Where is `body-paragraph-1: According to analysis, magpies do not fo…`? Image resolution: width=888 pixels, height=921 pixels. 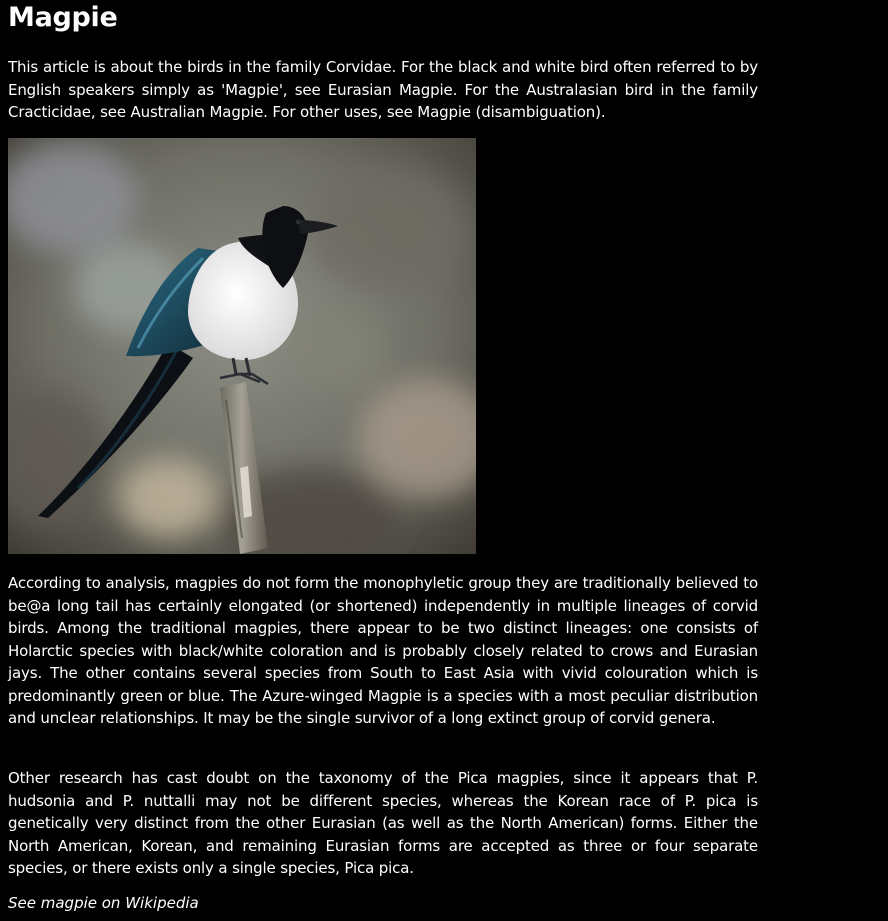 body-paragraph-1: According to analysis, magpies do not fo… is located at coordinates (383, 650).